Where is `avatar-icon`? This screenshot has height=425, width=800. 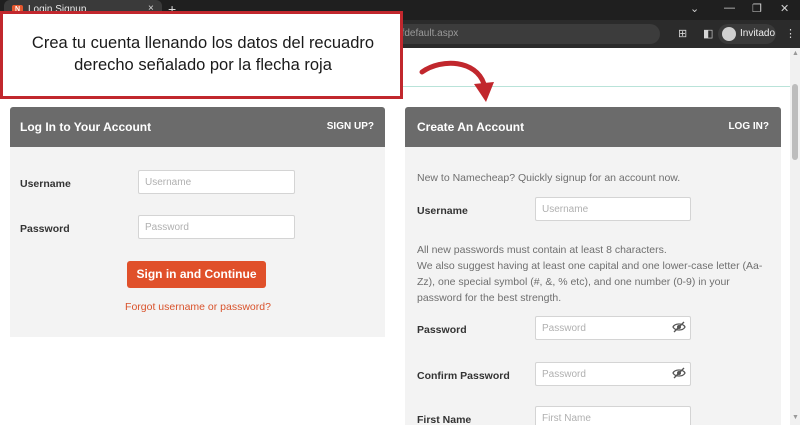 avatar-icon is located at coordinates (729, 34).